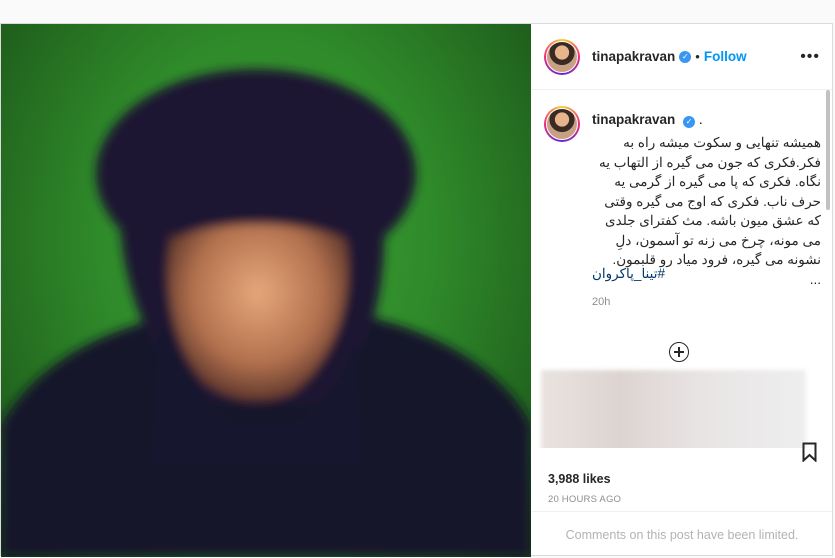 The image size is (835, 558). What do you see at coordinates (679, 352) in the screenshot?
I see `plus-circle-icon` at bounding box center [679, 352].